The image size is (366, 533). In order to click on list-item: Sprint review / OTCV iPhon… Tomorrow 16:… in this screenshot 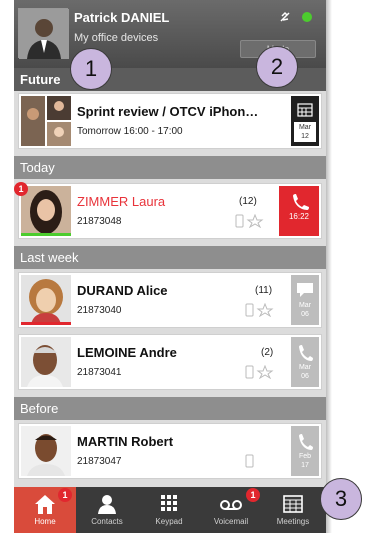, I will do `click(170, 121)`.